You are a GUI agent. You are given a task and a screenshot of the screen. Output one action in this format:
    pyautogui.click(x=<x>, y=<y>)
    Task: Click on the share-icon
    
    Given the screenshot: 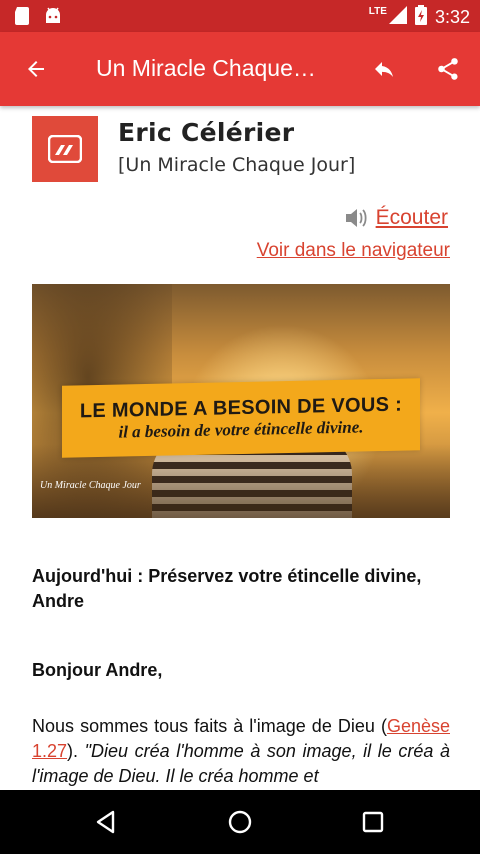 What is the action you would take?
    pyautogui.click(x=448, y=69)
    